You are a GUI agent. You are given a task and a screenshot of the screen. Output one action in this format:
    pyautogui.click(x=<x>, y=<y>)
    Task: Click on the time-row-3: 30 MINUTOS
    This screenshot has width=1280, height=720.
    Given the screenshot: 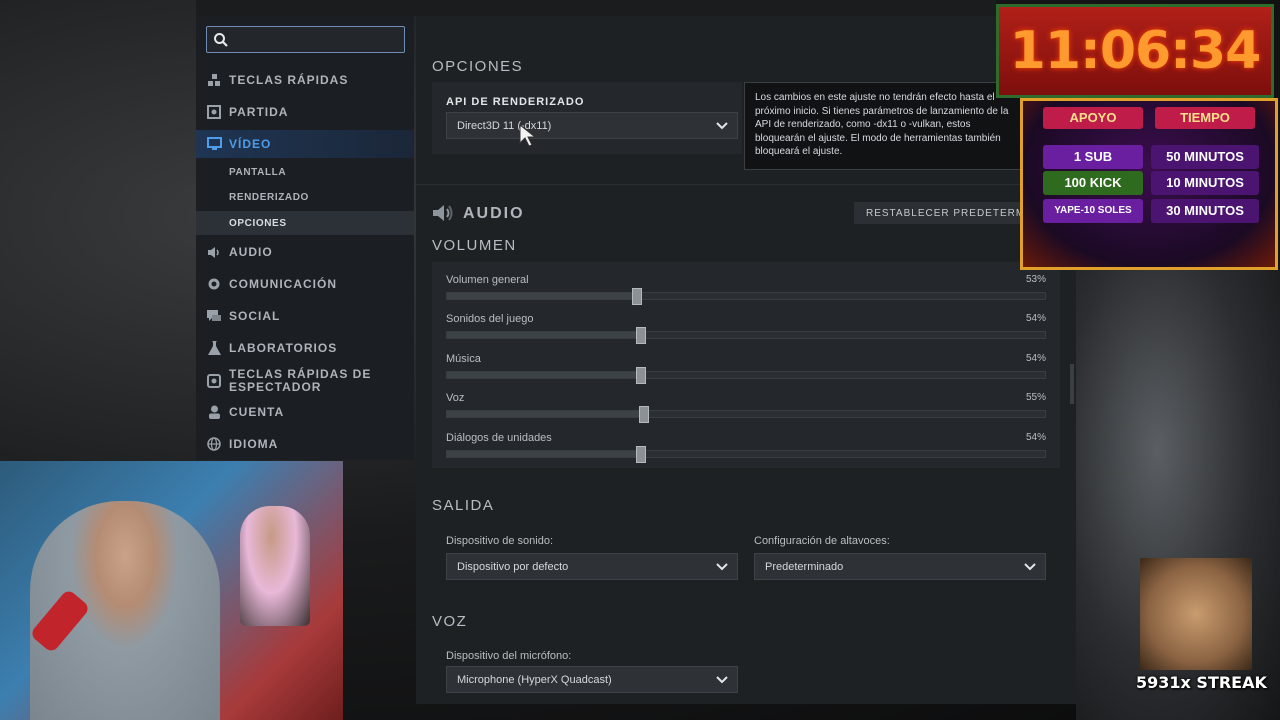 What is the action you would take?
    pyautogui.click(x=1205, y=211)
    